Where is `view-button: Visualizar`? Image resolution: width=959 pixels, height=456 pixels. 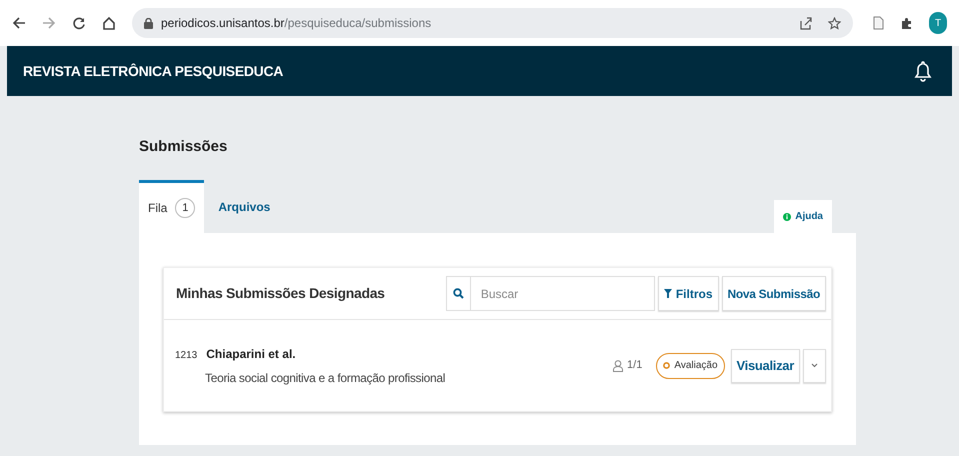
view-button: Visualizar is located at coordinates (765, 365).